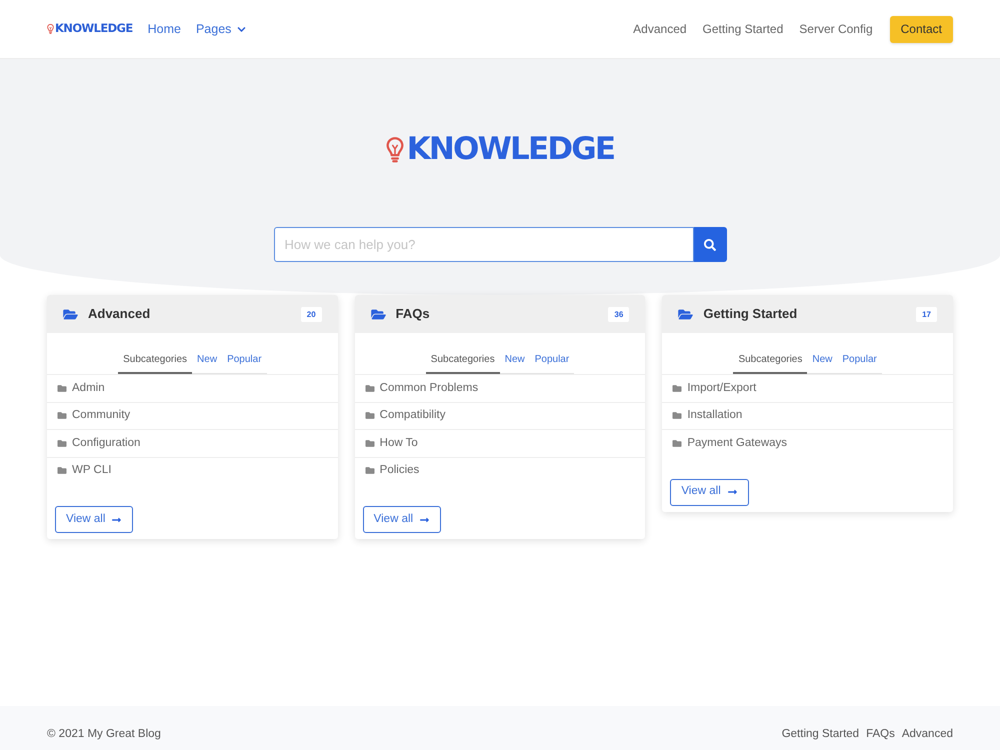 Image resolution: width=1000 pixels, height=750 pixels. What do you see at coordinates (98, 443) in the screenshot?
I see `subcategory-link: Configuration` at bounding box center [98, 443].